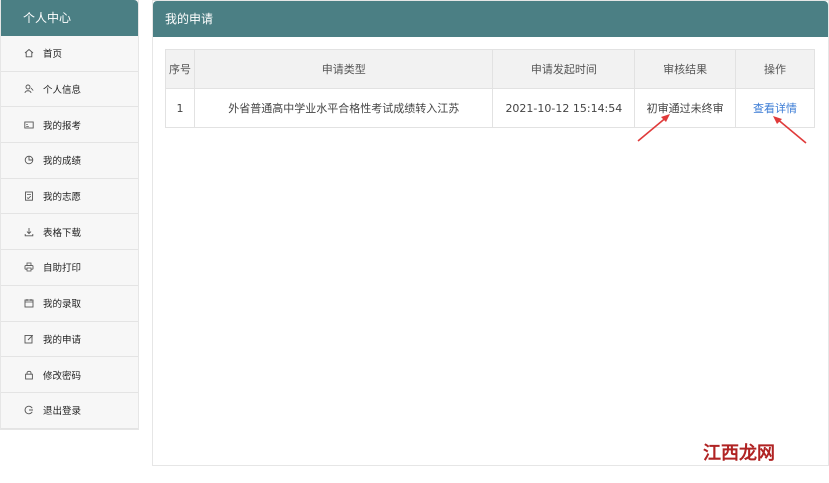  What do you see at coordinates (490, 19) in the screenshot?
I see `page-title: 我的申请` at bounding box center [490, 19].